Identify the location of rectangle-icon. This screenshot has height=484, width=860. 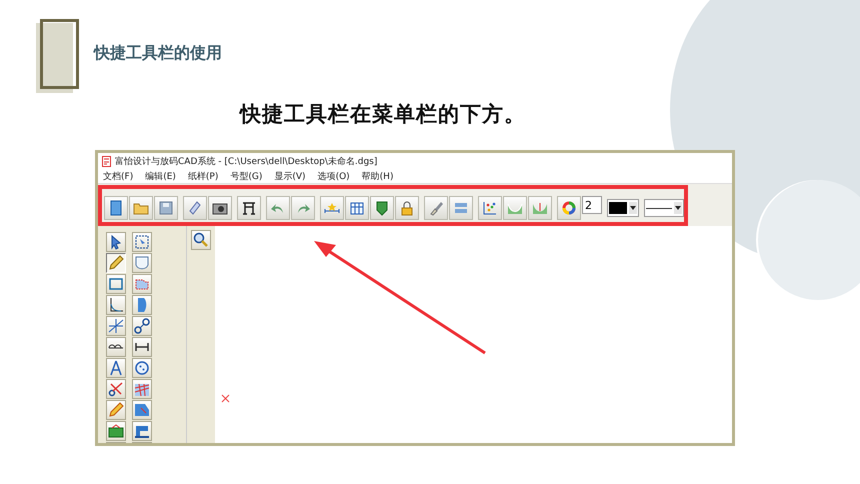
(116, 284).